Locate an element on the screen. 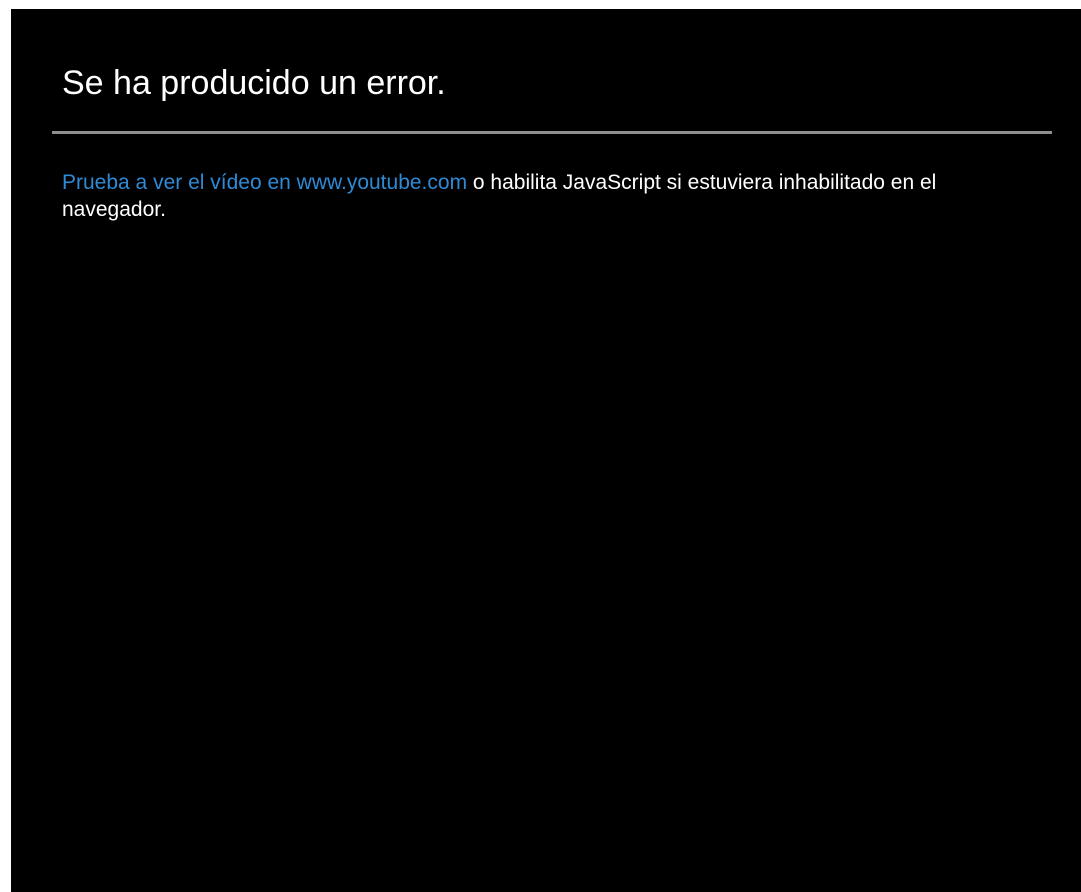 This screenshot has width=1081, height=892. watch-on-youtube-link: Prueba a ver el vídeo en www.youtube.com is located at coordinates (264, 182).